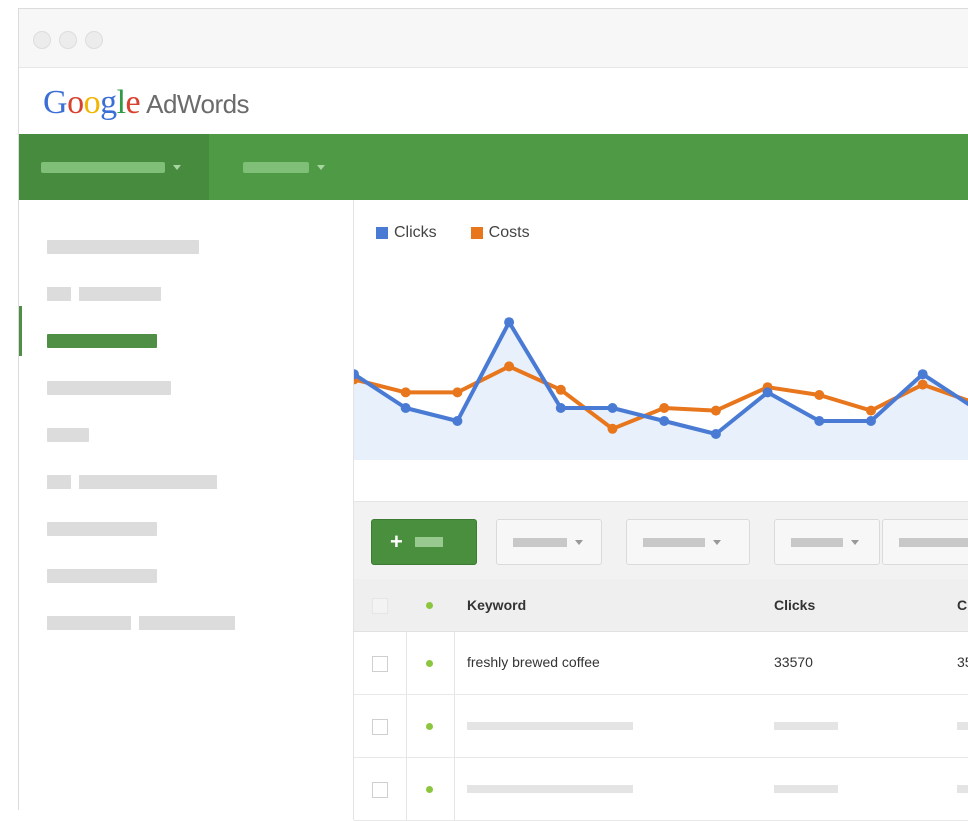  I want to click on column-header-clicks: Clicks, so click(794, 605).